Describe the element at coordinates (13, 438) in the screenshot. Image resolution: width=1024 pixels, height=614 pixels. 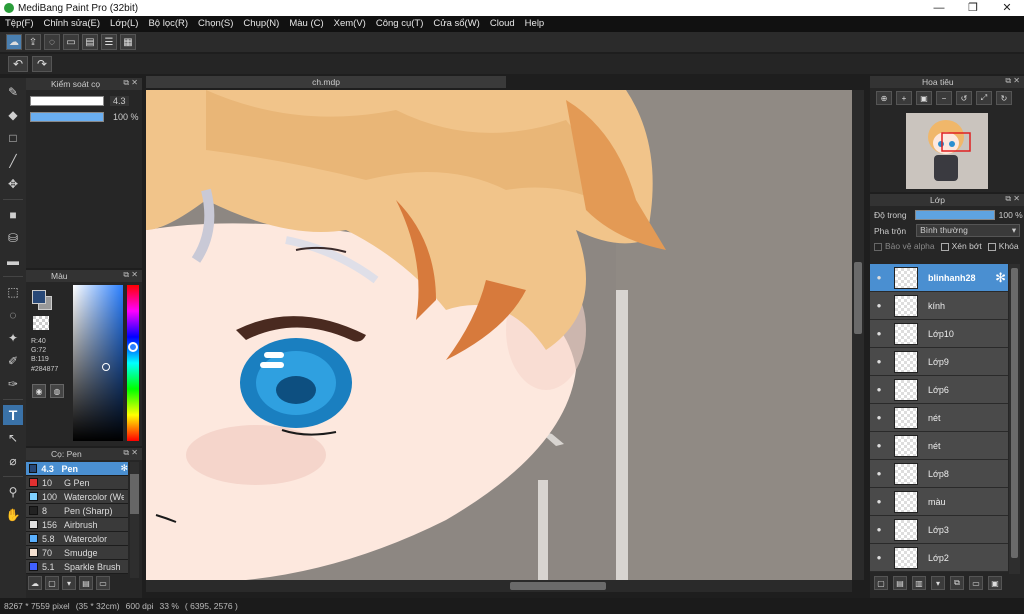
I see `operation-tool-icon: ↖` at that location.